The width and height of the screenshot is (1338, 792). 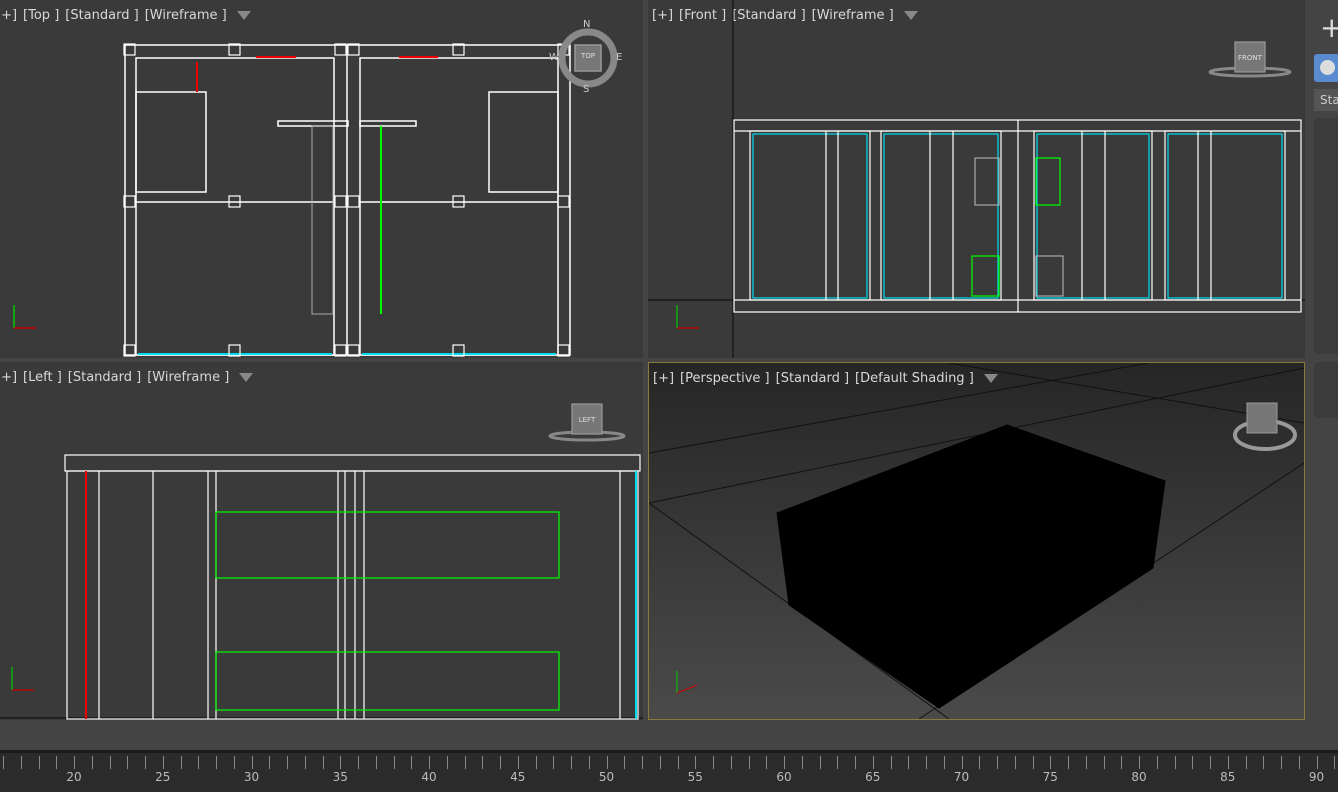 I want to click on viewcube: TOP, so click(x=588, y=56).